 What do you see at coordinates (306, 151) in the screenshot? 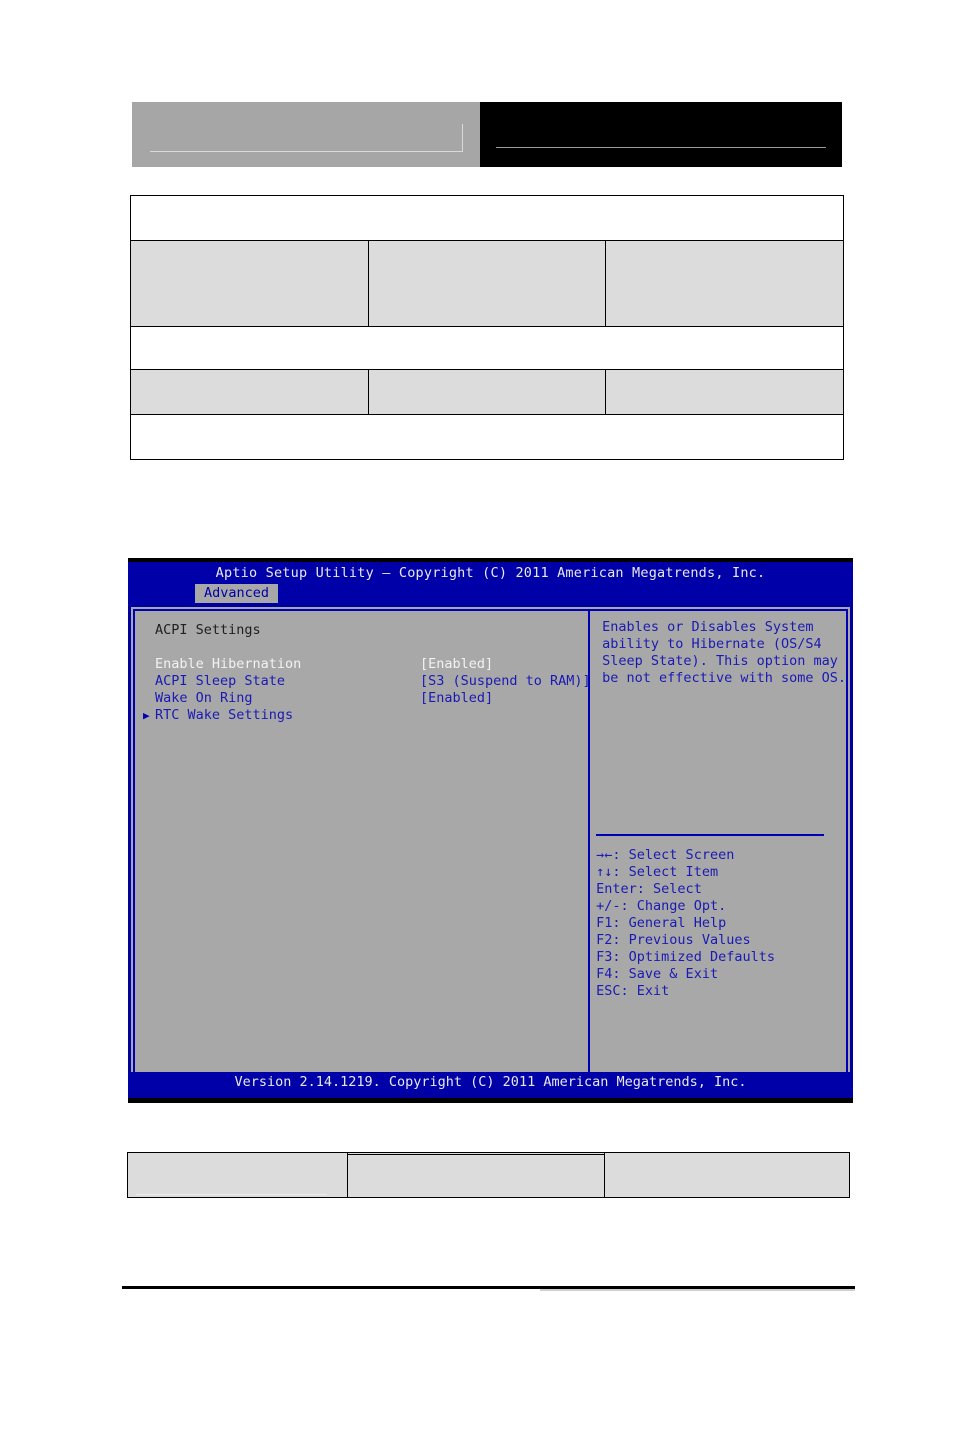
I see `header-left-underline` at bounding box center [306, 151].